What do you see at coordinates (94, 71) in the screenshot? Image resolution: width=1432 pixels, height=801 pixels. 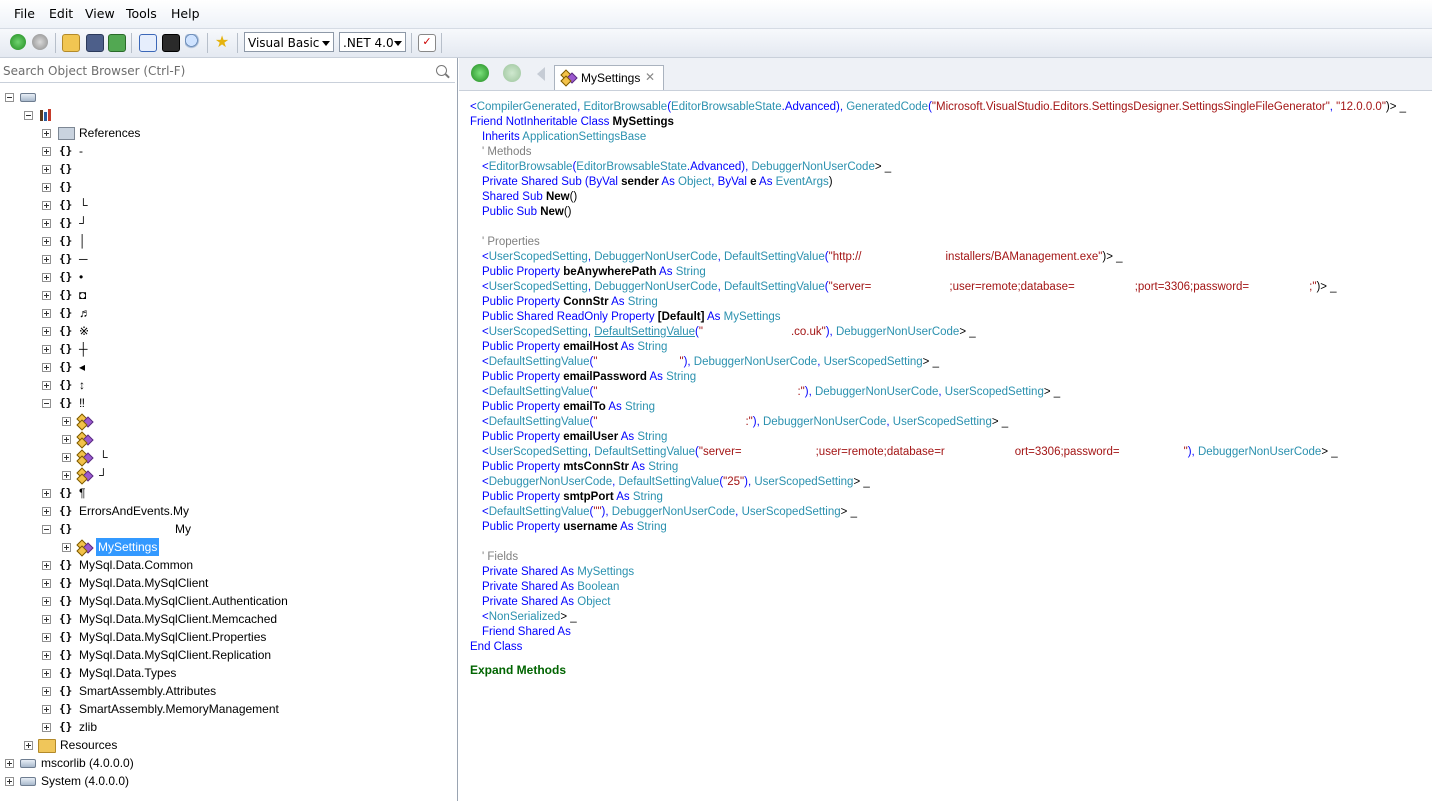 I see `search-input: Search Object Browser (Ctrl-F)` at bounding box center [94, 71].